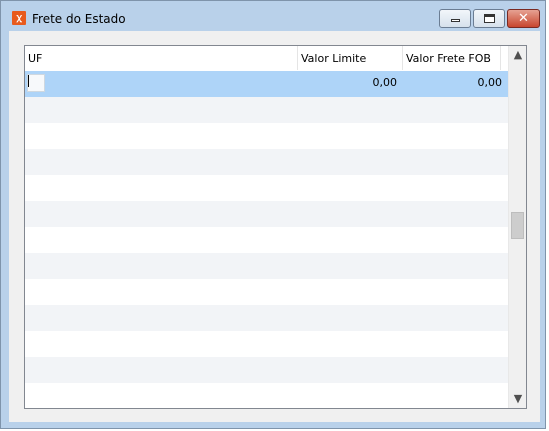 Image resolution: width=549 pixels, height=431 pixels. Describe the element at coordinates (350, 84) in the screenshot. I see `cell-valor-limite: 0,00` at that location.